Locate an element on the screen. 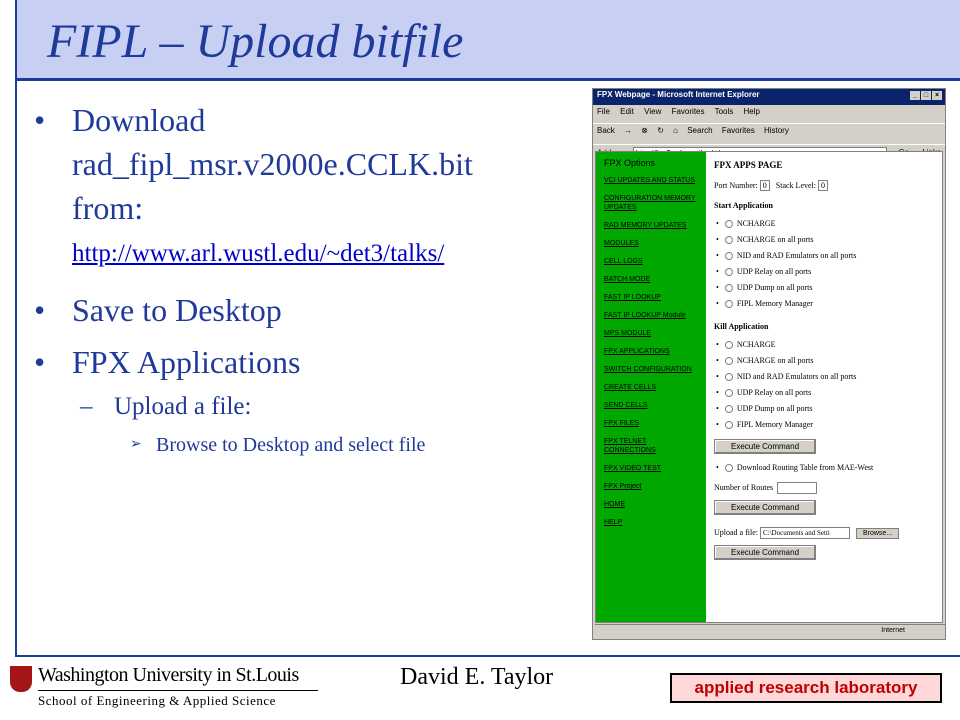  start-option: • UDP Relay on all ports is located at coordinates (828, 272).